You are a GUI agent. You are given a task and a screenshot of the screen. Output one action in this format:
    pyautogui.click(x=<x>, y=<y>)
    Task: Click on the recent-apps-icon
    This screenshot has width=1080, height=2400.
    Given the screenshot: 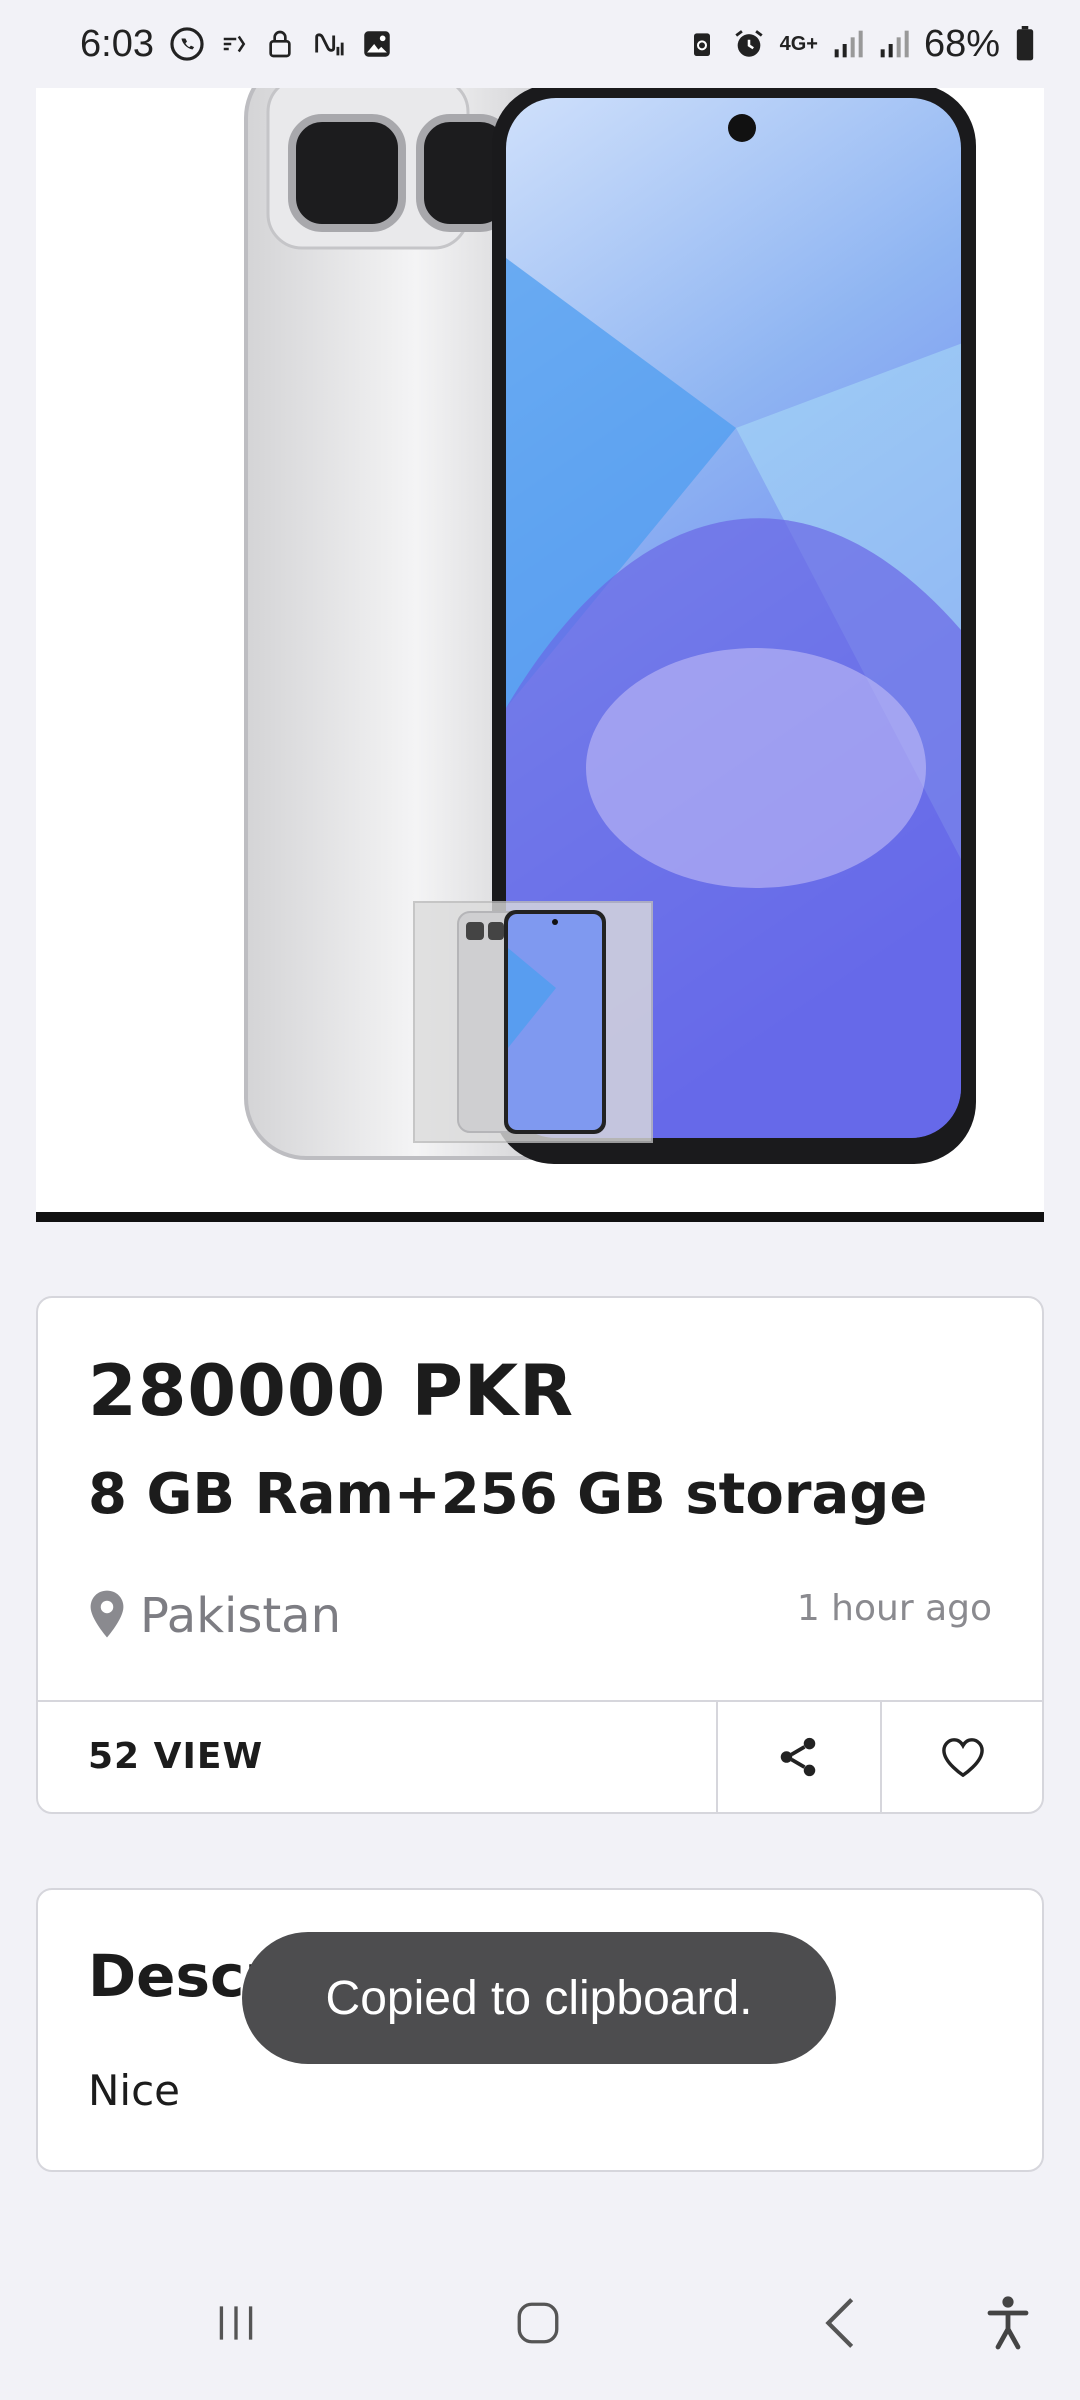 What is the action you would take?
    pyautogui.click(x=236, y=2325)
    